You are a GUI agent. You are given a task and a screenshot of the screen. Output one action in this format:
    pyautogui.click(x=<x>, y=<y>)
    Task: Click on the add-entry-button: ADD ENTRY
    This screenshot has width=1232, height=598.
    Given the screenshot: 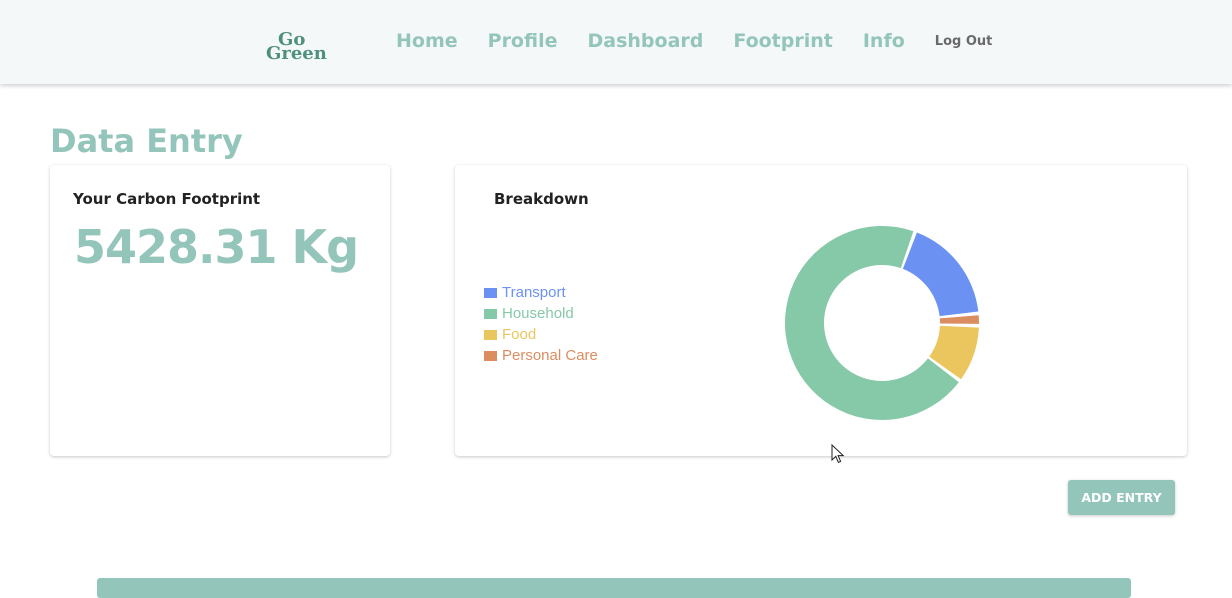 What is the action you would take?
    pyautogui.click(x=1121, y=497)
    